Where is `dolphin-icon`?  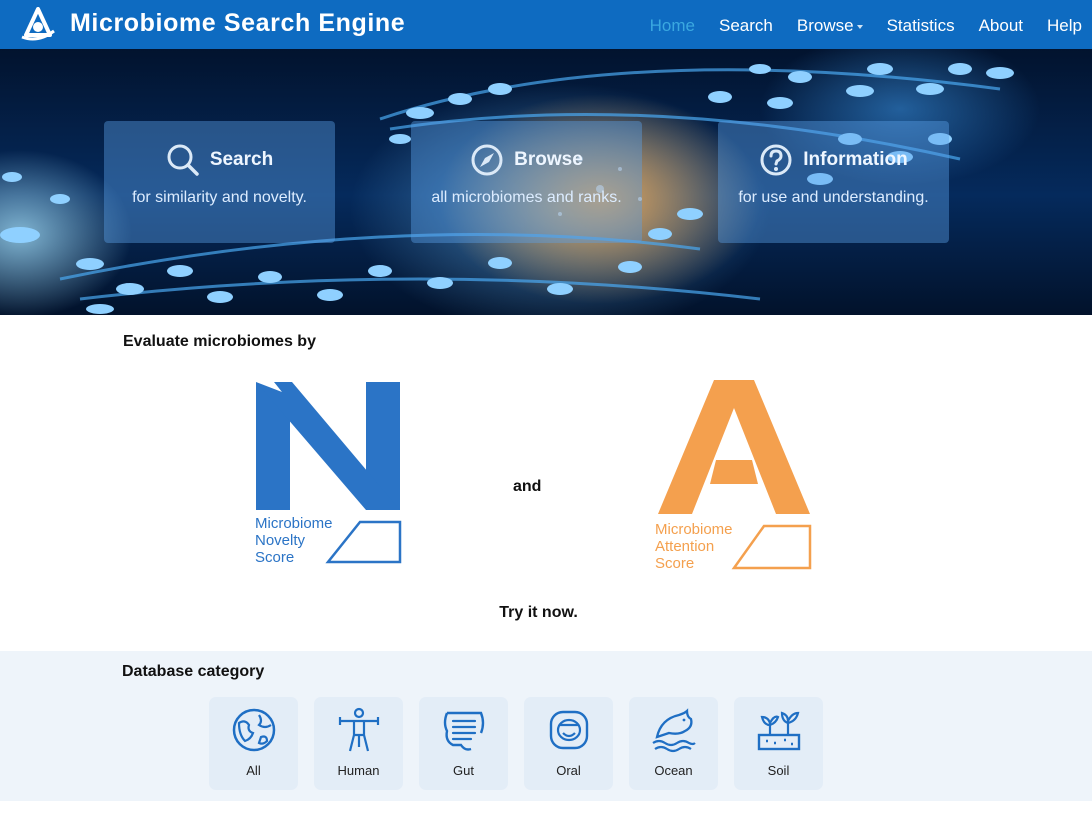
dolphin-icon is located at coordinates (674, 730).